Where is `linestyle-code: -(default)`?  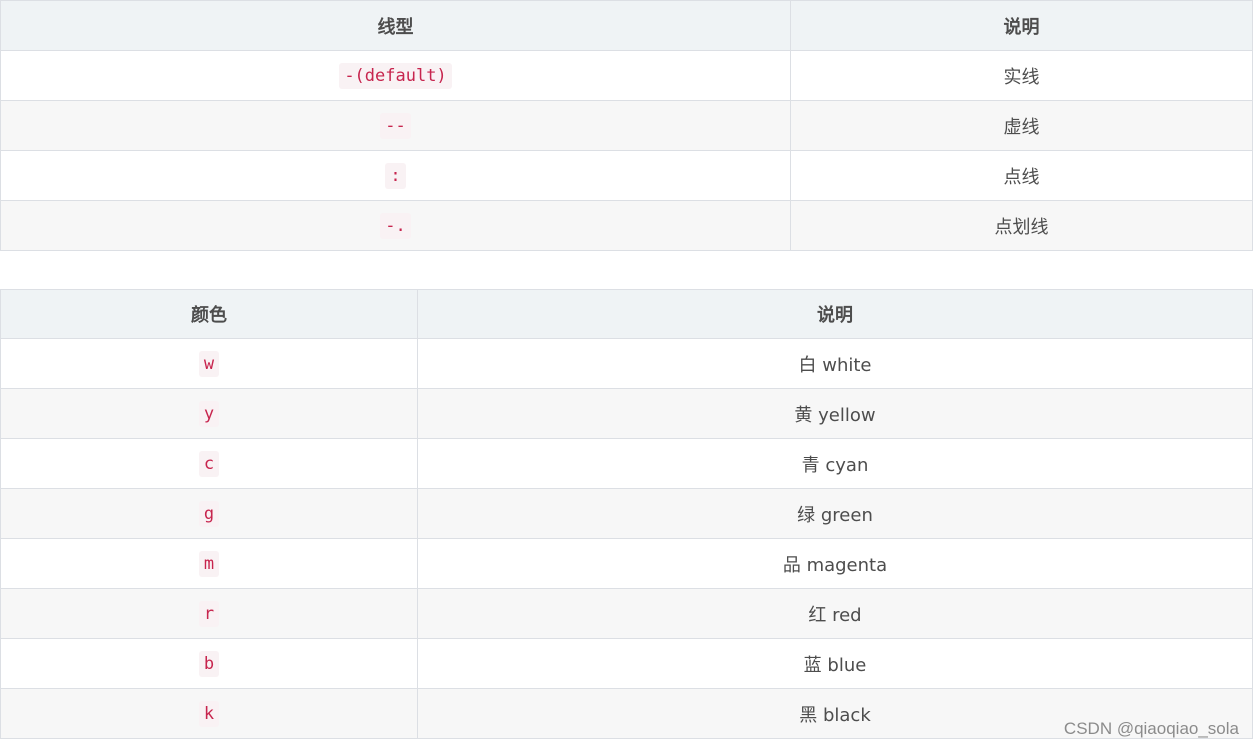 linestyle-code: -(default) is located at coordinates (395, 75).